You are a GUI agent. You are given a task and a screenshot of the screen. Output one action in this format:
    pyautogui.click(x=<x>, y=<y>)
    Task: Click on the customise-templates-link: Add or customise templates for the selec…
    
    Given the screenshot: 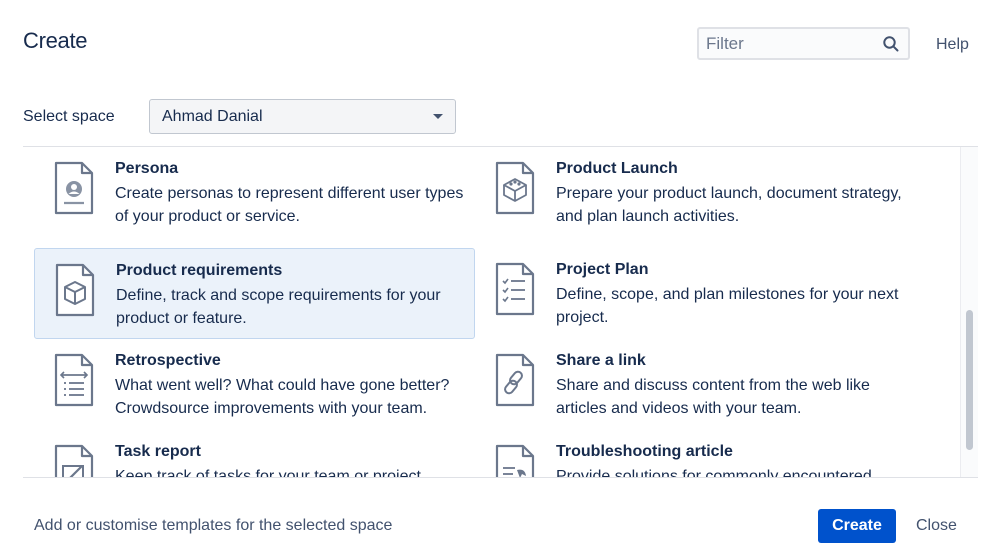 What is the action you would take?
    pyautogui.click(x=213, y=526)
    